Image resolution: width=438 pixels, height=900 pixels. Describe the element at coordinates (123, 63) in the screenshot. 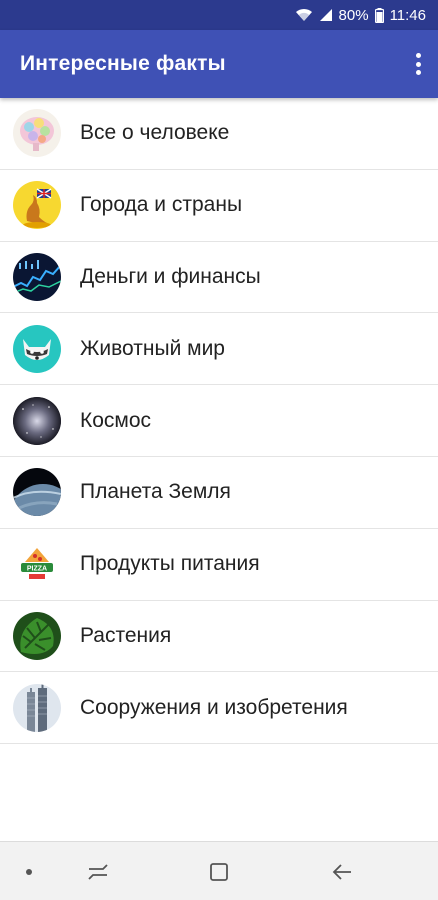

I see `app-title: Интересные факты` at that location.